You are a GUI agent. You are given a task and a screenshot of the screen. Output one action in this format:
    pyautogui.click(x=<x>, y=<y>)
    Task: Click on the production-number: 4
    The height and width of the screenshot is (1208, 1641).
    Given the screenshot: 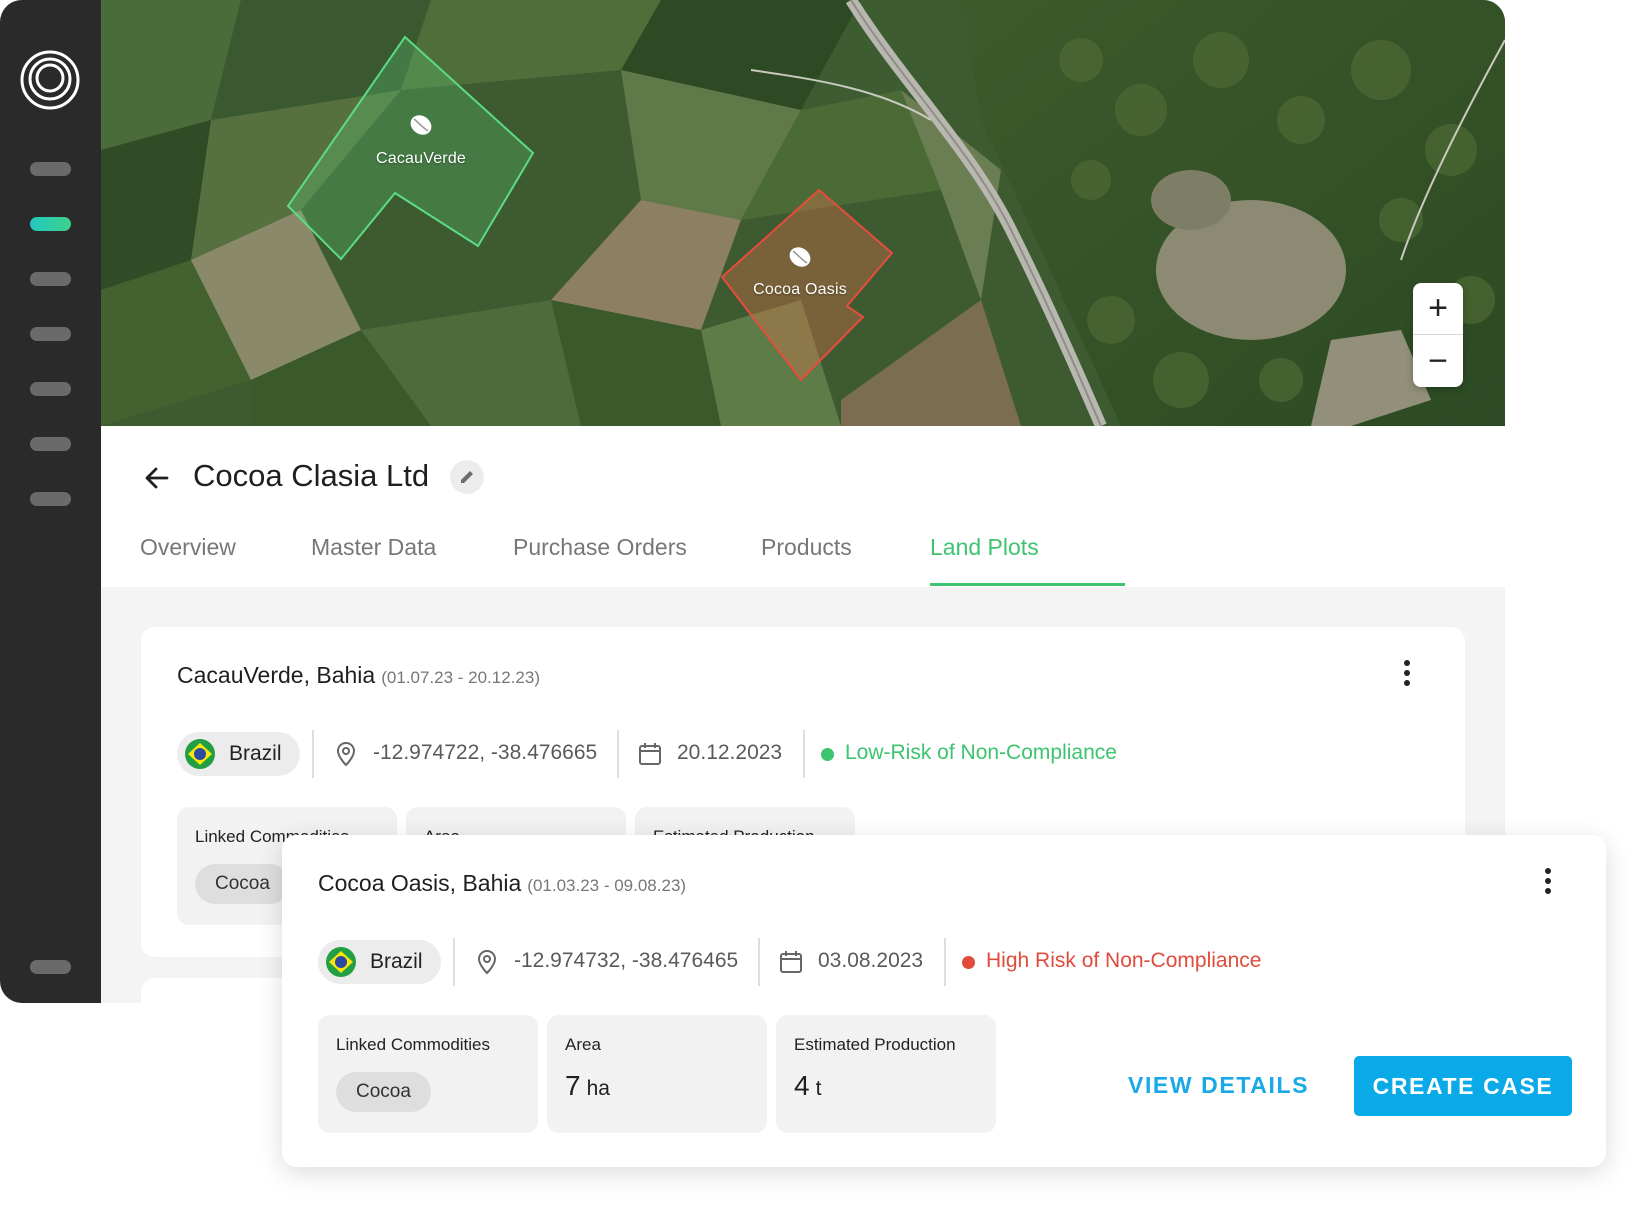 What is the action you would take?
    pyautogui.click(x=802, y=1085)
    